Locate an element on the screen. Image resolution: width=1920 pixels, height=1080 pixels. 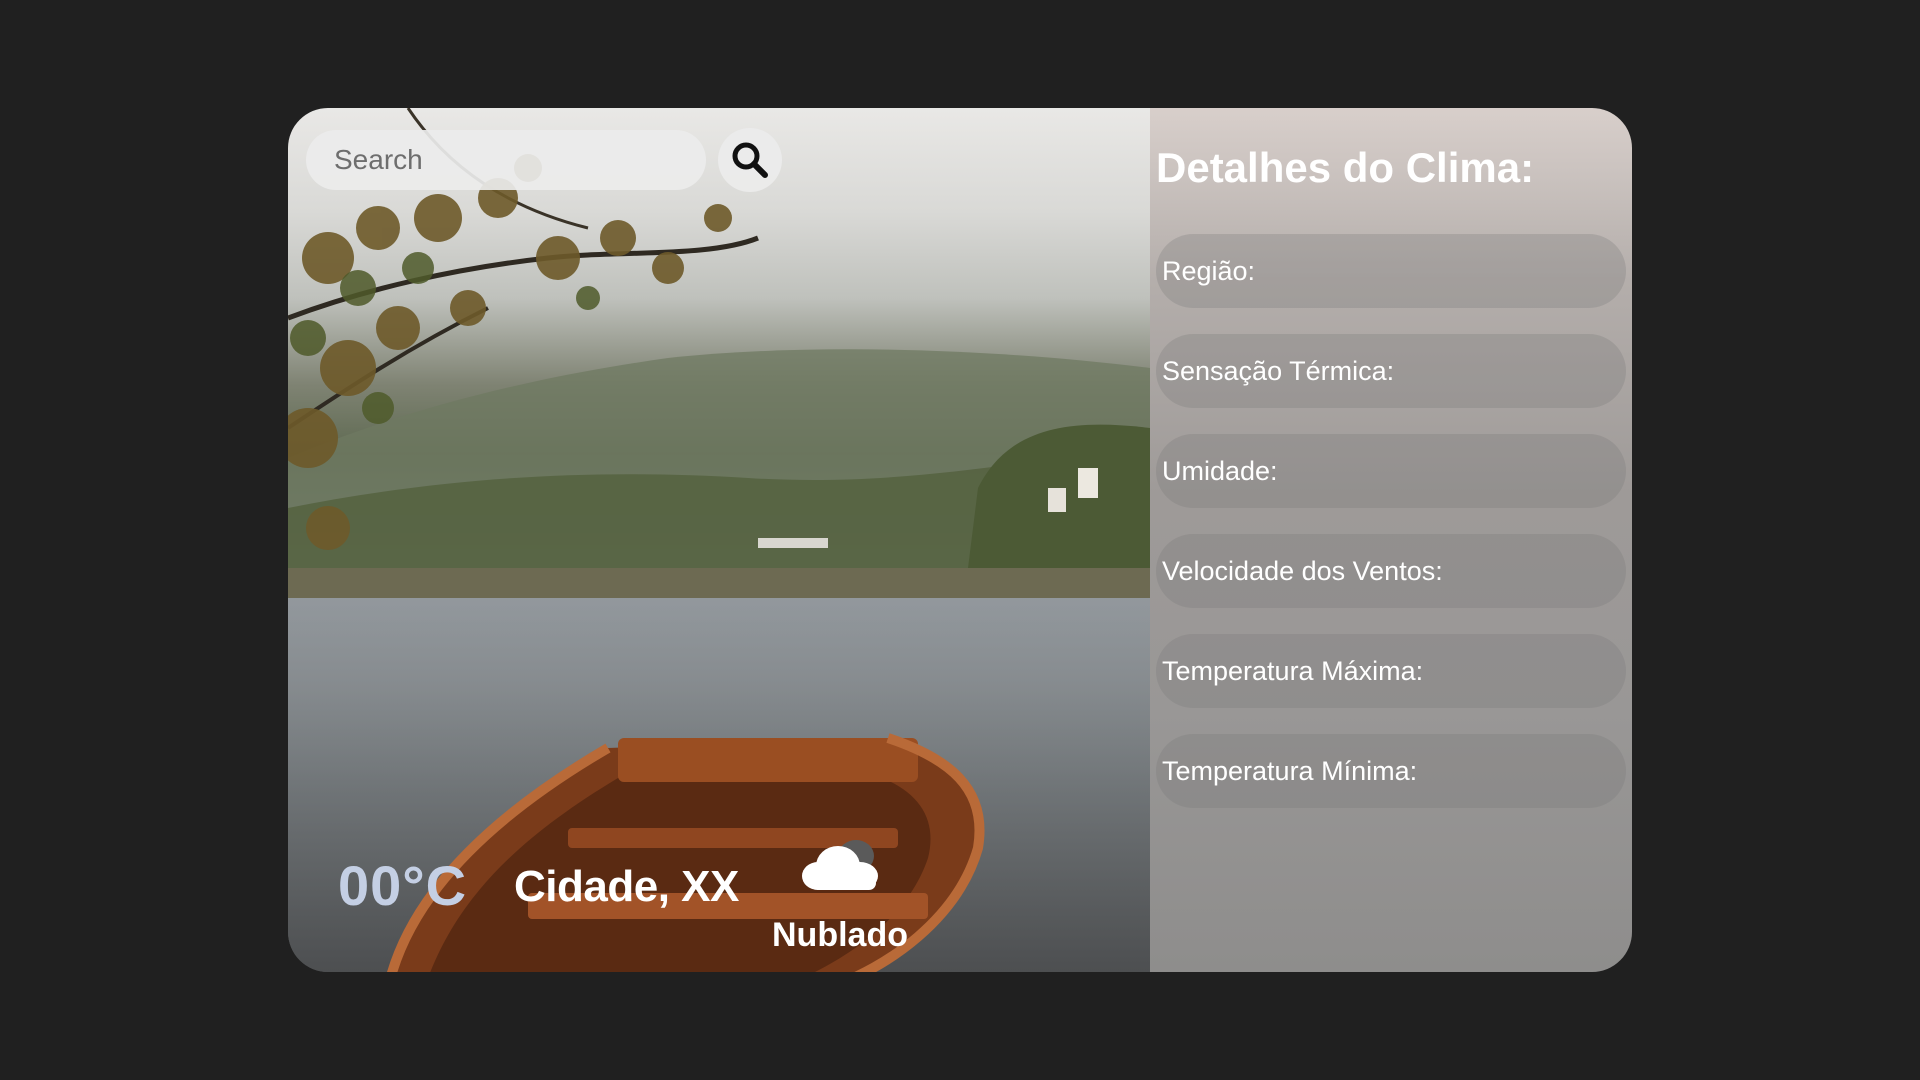
detail-humidity: Umidade: is located at coordinates (1391, 471).